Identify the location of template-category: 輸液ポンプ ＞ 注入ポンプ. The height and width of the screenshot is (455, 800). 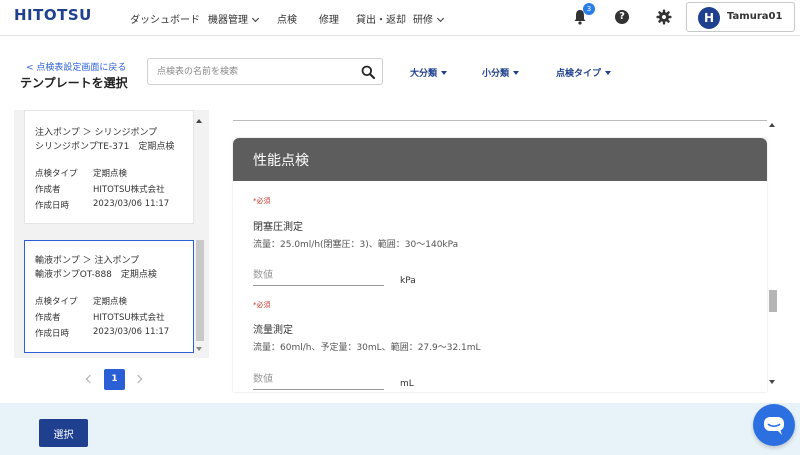
(87, 261).